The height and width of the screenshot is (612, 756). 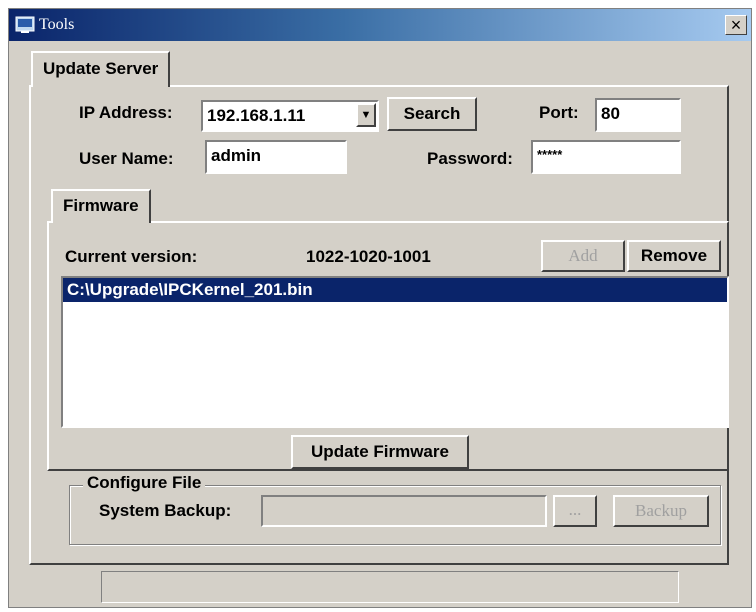 What do you see at coordinates (256, 115) in the screenshot?
I see `ip-address-value: 192.168.1.11` at bounding box center [256, 115].